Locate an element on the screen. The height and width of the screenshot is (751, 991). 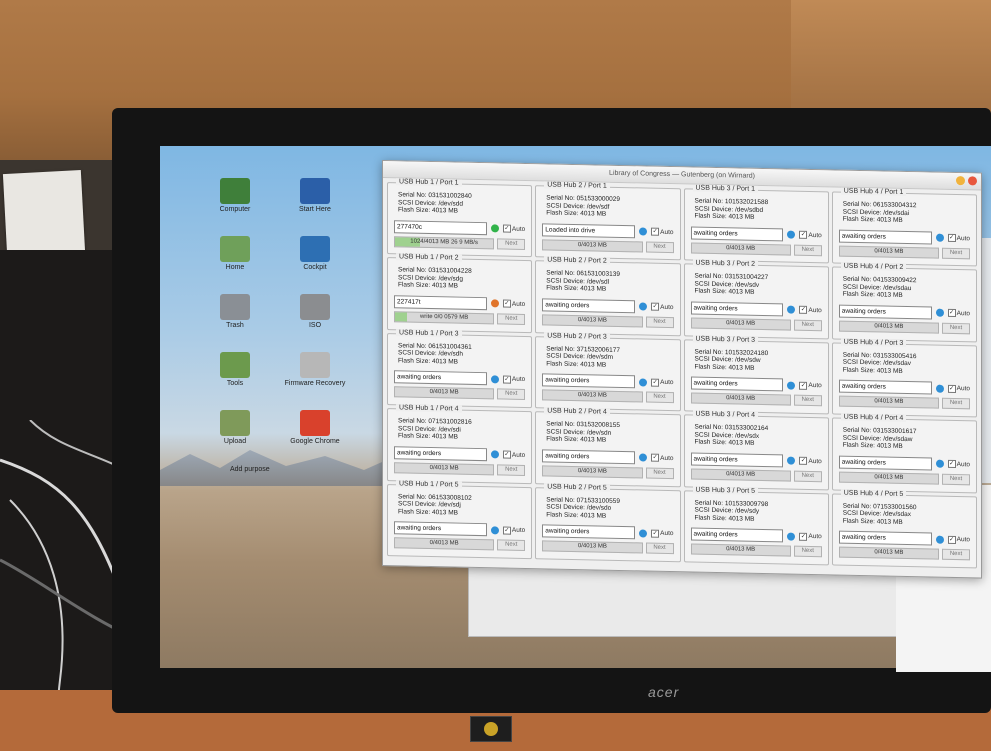
desktop-icon: Trash is located at coordinates (235, 312).